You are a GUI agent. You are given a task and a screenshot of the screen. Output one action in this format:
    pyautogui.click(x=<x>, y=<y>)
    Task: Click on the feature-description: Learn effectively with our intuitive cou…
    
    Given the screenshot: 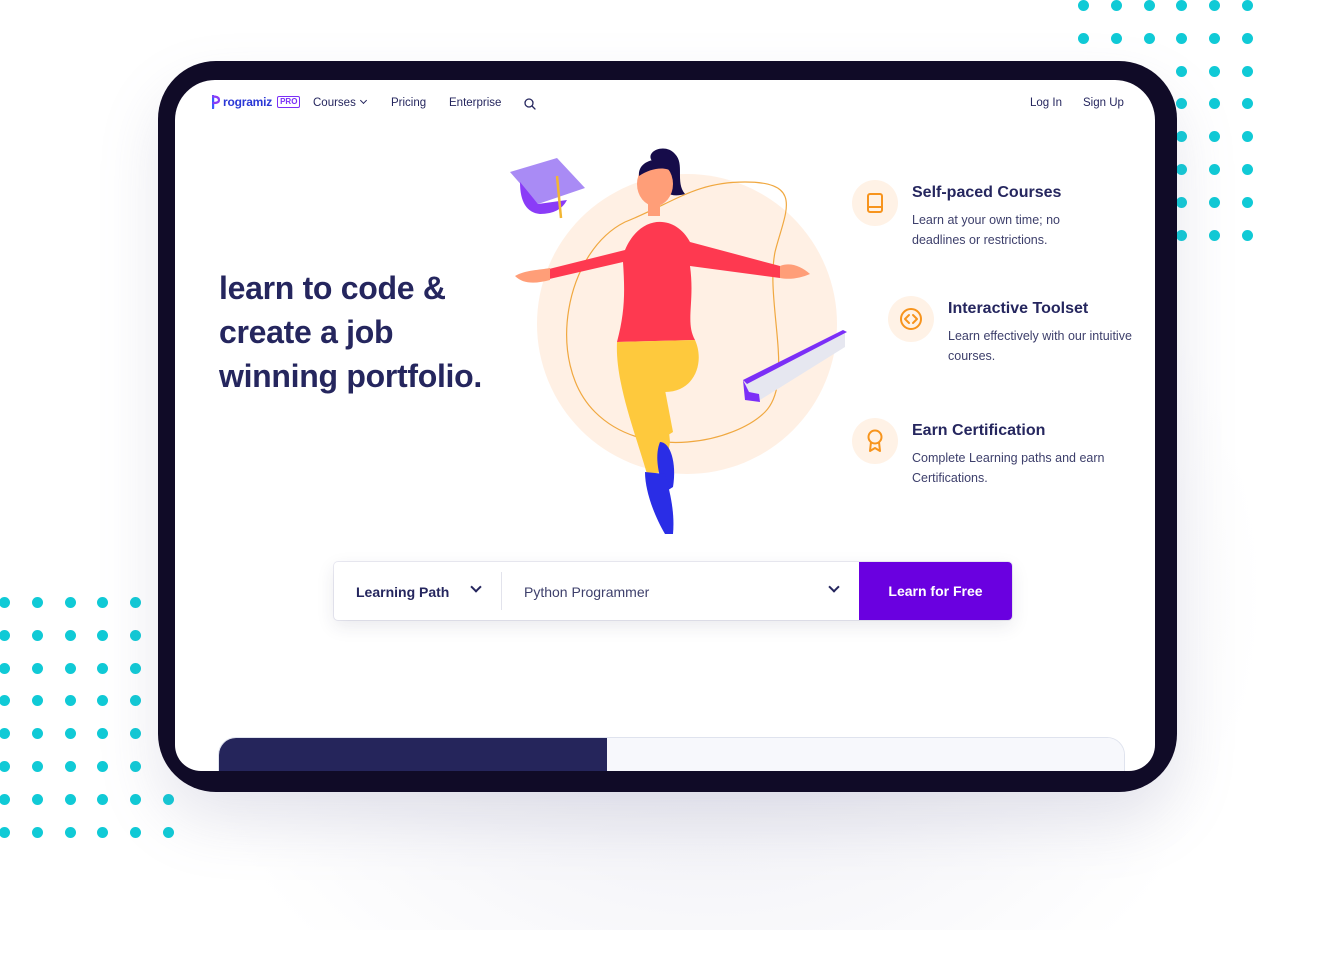 What is the action you would take?
    pyautogui.click(x=1040, y=346)
    